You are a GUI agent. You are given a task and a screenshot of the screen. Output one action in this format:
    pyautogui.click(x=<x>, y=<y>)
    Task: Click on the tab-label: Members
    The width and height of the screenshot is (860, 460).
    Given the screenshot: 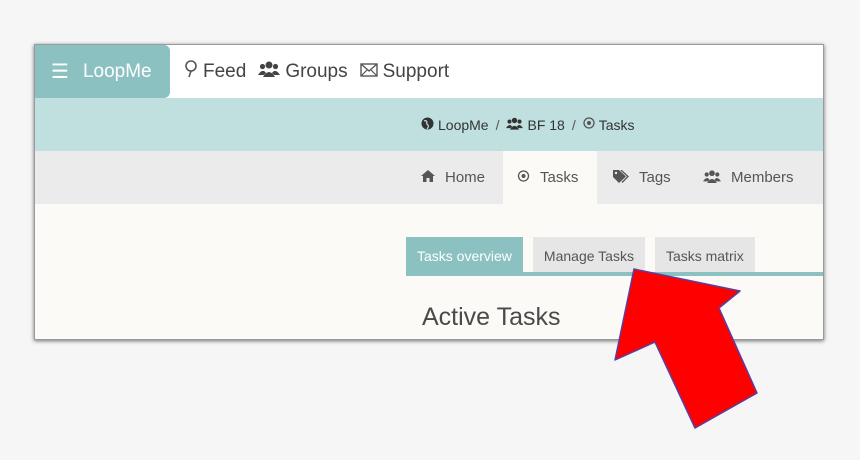 What is the action you would take?
    pyautogui.click(x=762, y=177)
    